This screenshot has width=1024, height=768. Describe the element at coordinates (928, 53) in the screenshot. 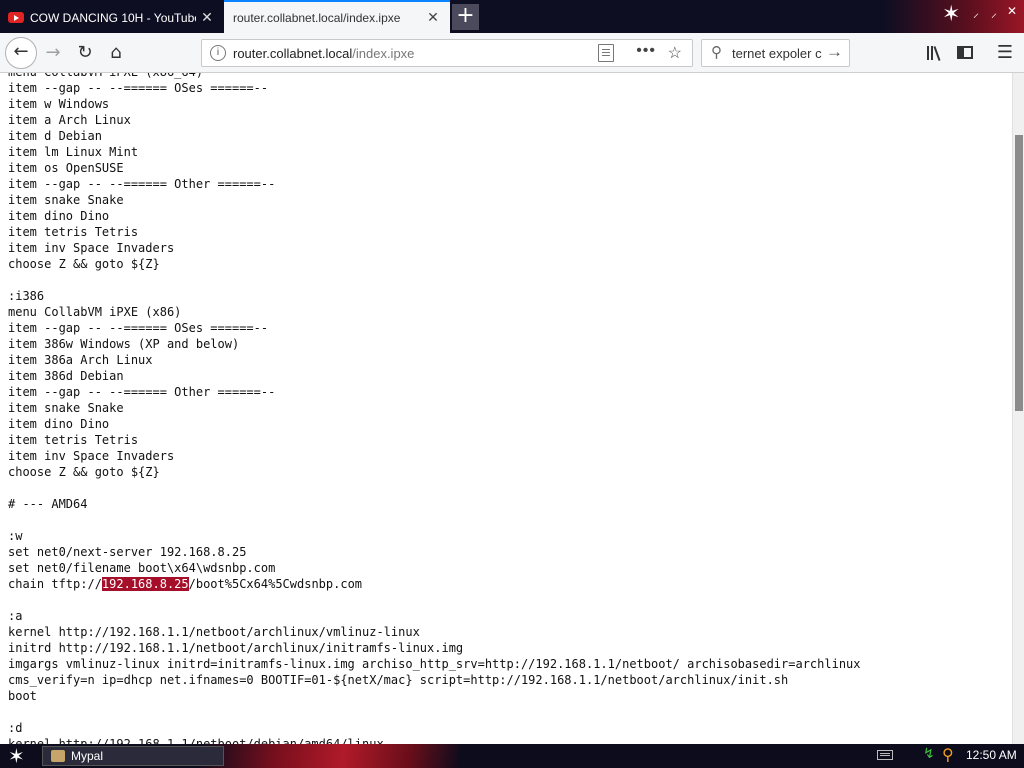

I see `library-icon` at that location.